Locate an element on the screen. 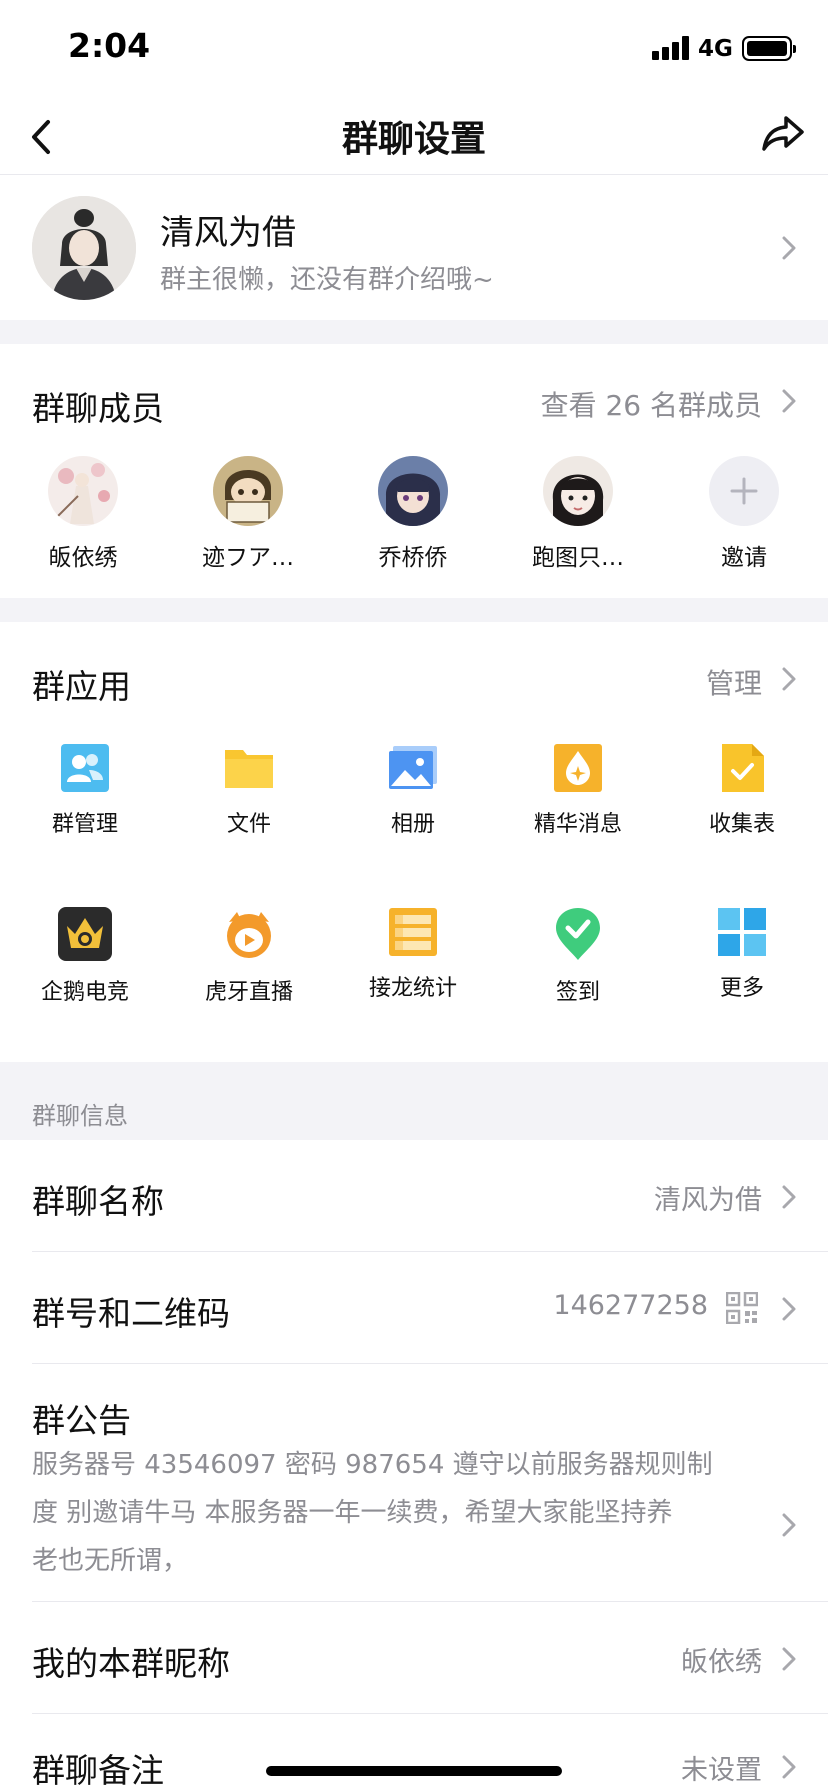 The image size is (828, 1792). members-title: 群聊成员 is located at coordinates (98, 408).